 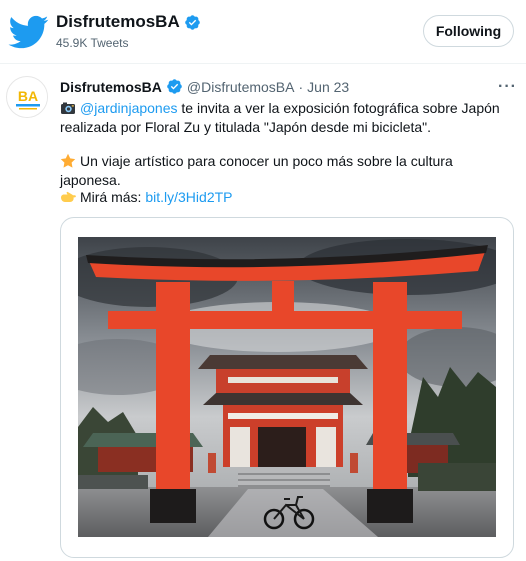 I want to click on tweet-count: 45.9K Tweets, so click(x=92, y=43).